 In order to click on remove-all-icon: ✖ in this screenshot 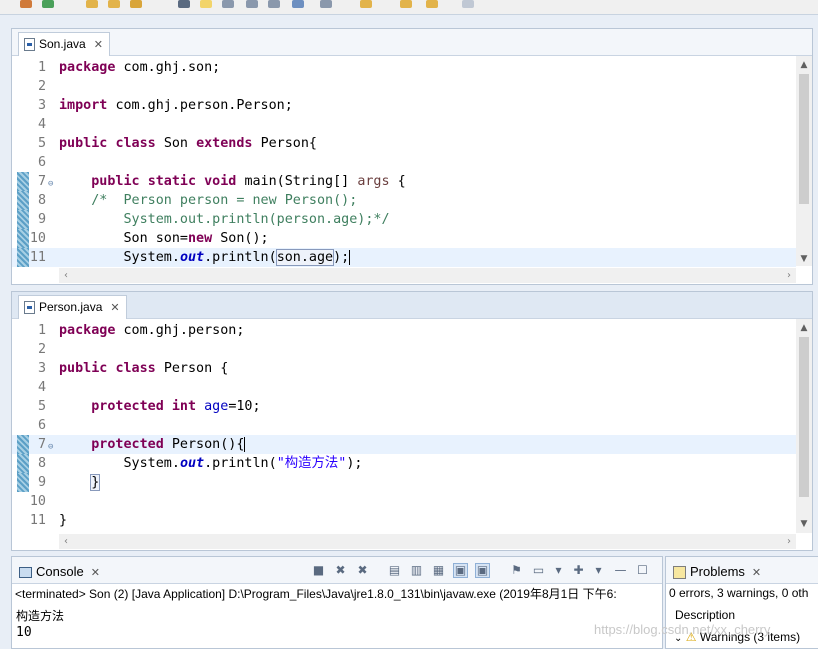, I will do `click(362, 570)`.